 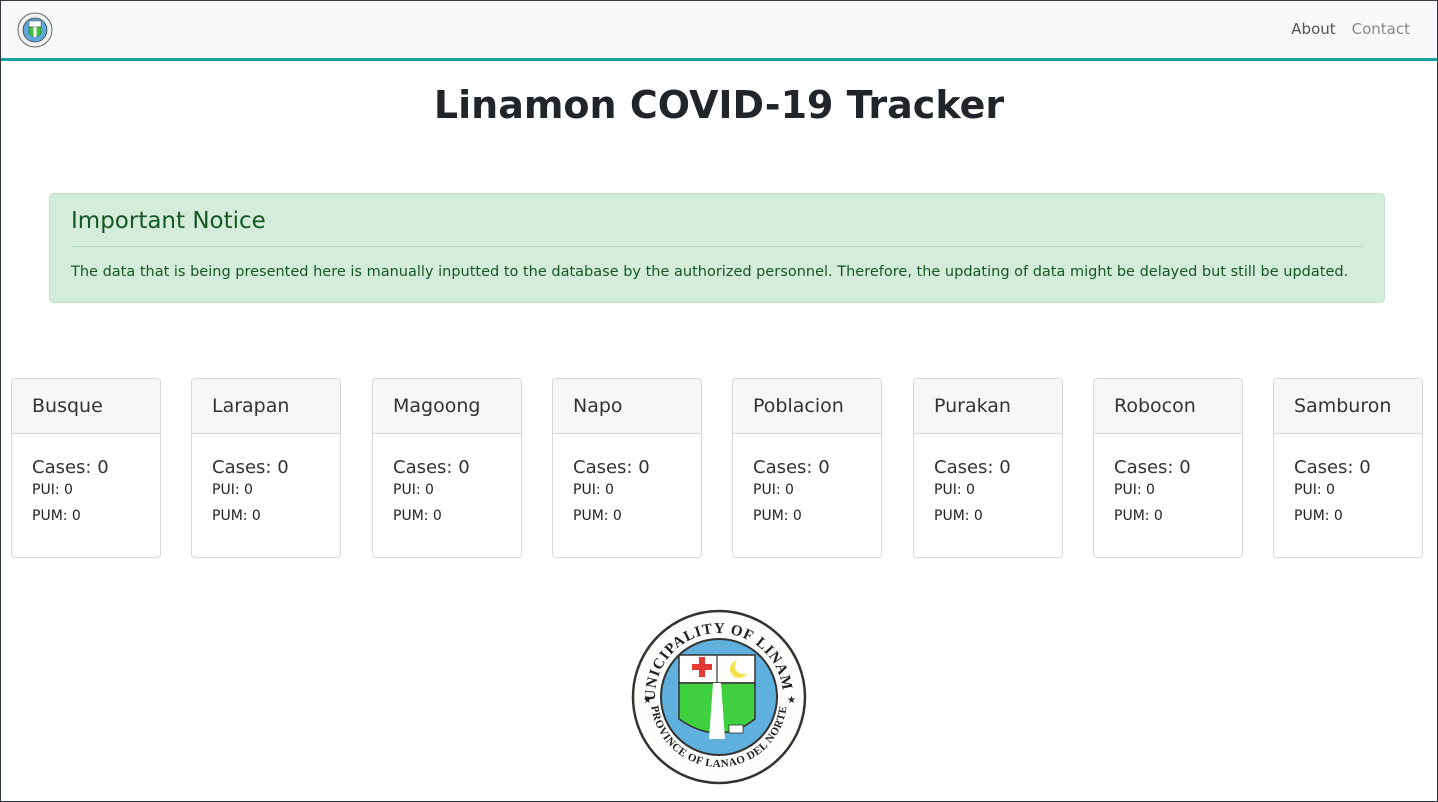 I want to click on barangay-card-poblacion: Poblacion Cases: 0 PUI: 0 PUM: 0, so click(x=807, y=468).